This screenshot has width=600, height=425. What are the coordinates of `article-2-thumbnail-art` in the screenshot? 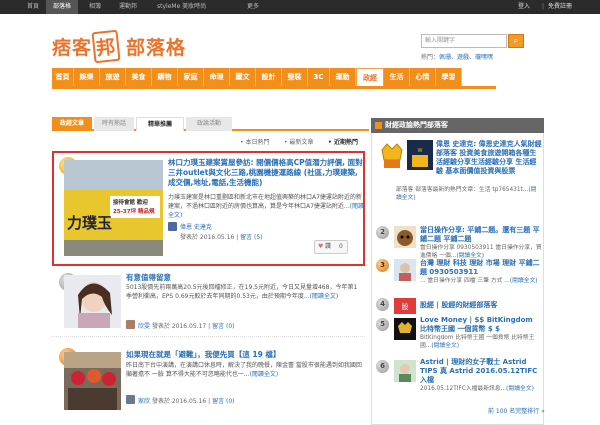 It's located at (92, 301).